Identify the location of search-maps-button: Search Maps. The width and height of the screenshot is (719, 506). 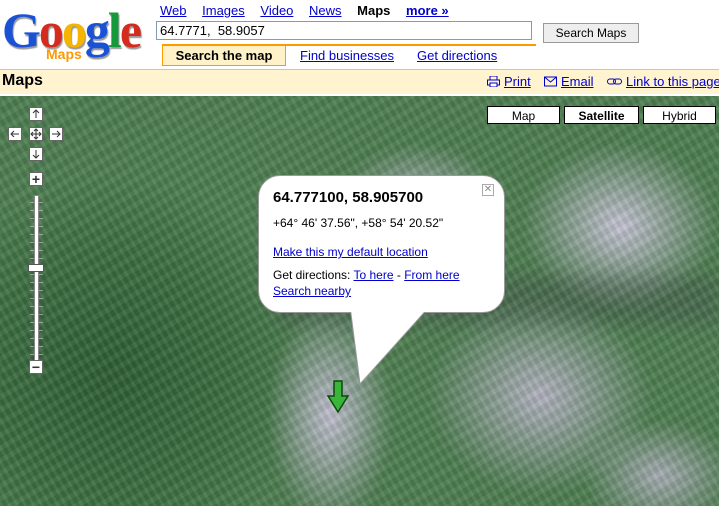
(591, 33).